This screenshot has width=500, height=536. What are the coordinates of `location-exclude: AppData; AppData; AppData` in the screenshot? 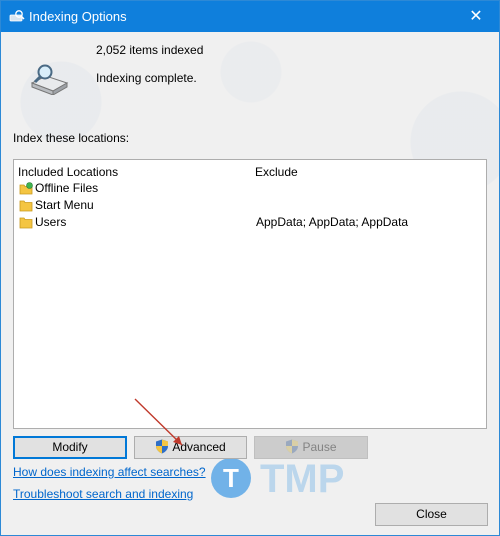 It's located at (332, 222).